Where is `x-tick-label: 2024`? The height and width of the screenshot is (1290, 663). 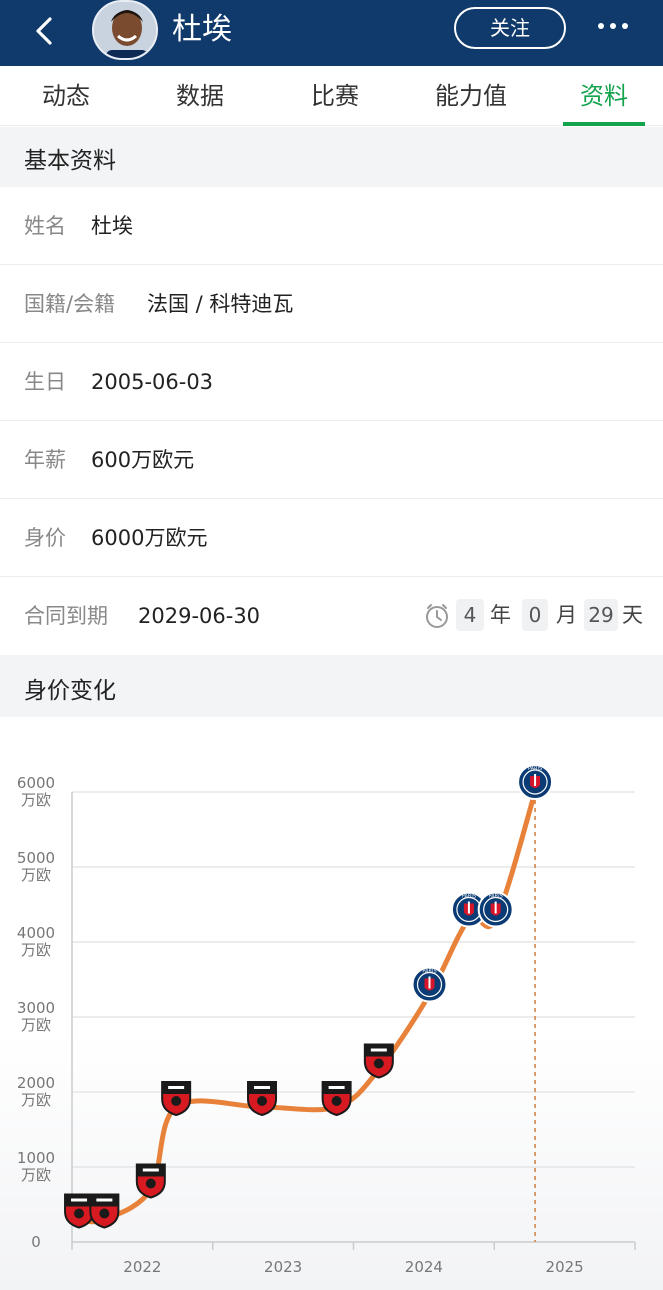
x-tick-label: 2024 is located at coordinates (424, 1267).